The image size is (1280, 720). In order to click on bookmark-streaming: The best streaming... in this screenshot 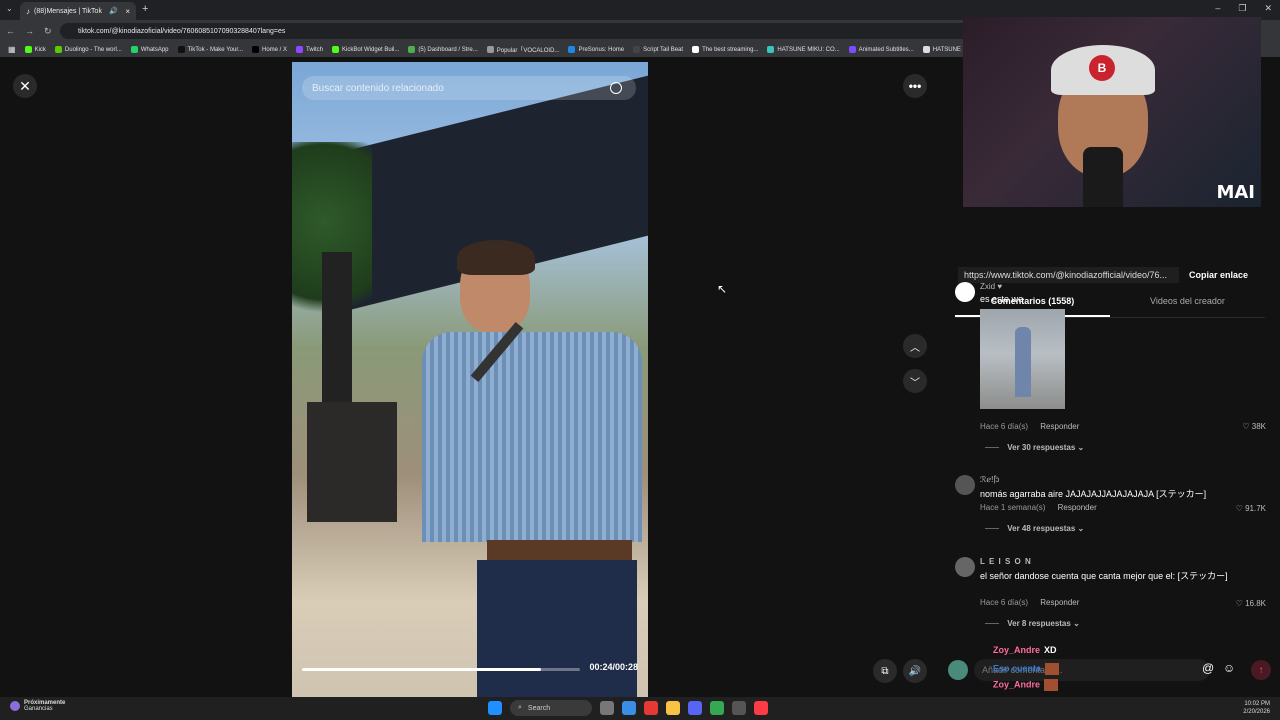, I will do `click(725, 49)`.